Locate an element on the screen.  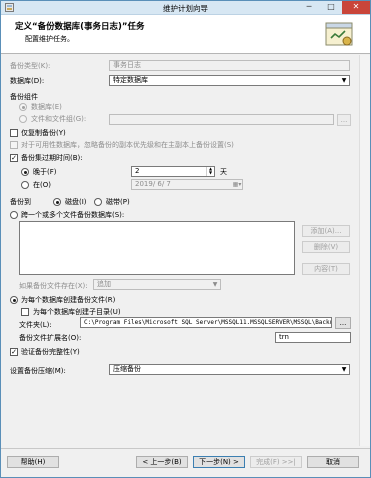
expire-after-radio is located at coordinates (25, 172).